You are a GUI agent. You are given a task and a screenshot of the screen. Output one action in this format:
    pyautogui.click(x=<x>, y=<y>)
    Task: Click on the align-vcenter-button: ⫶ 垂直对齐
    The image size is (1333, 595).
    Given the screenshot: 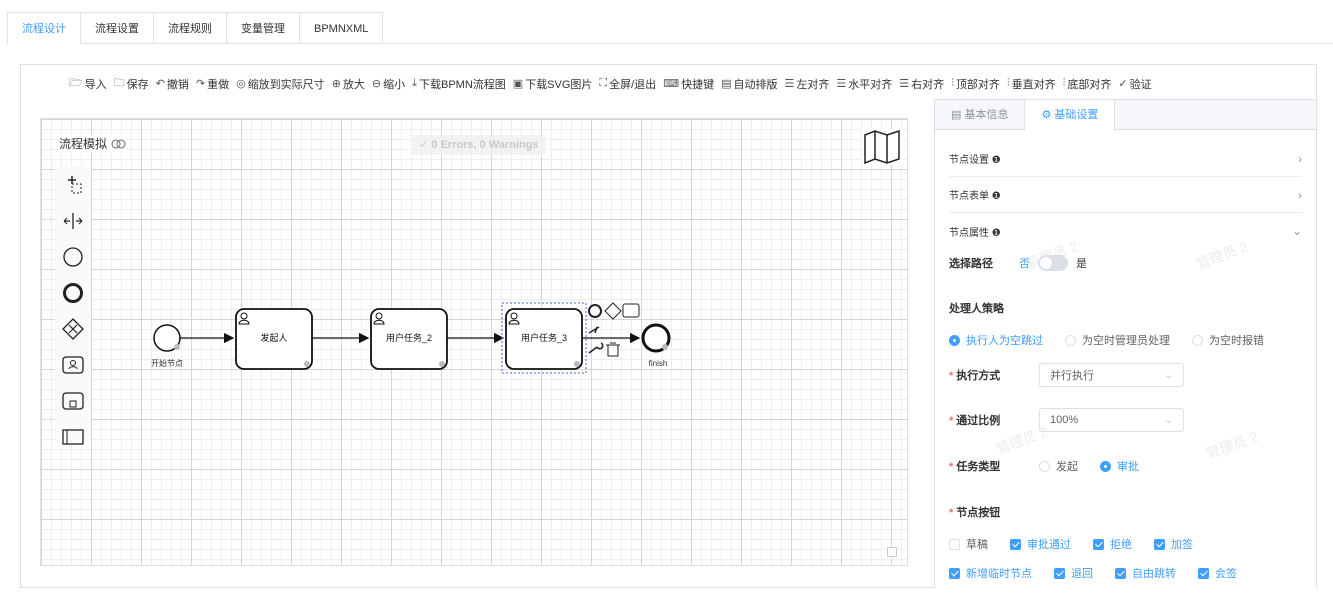 What is the action you would take?
    pyautogui.click(x=1031, y=84)
    